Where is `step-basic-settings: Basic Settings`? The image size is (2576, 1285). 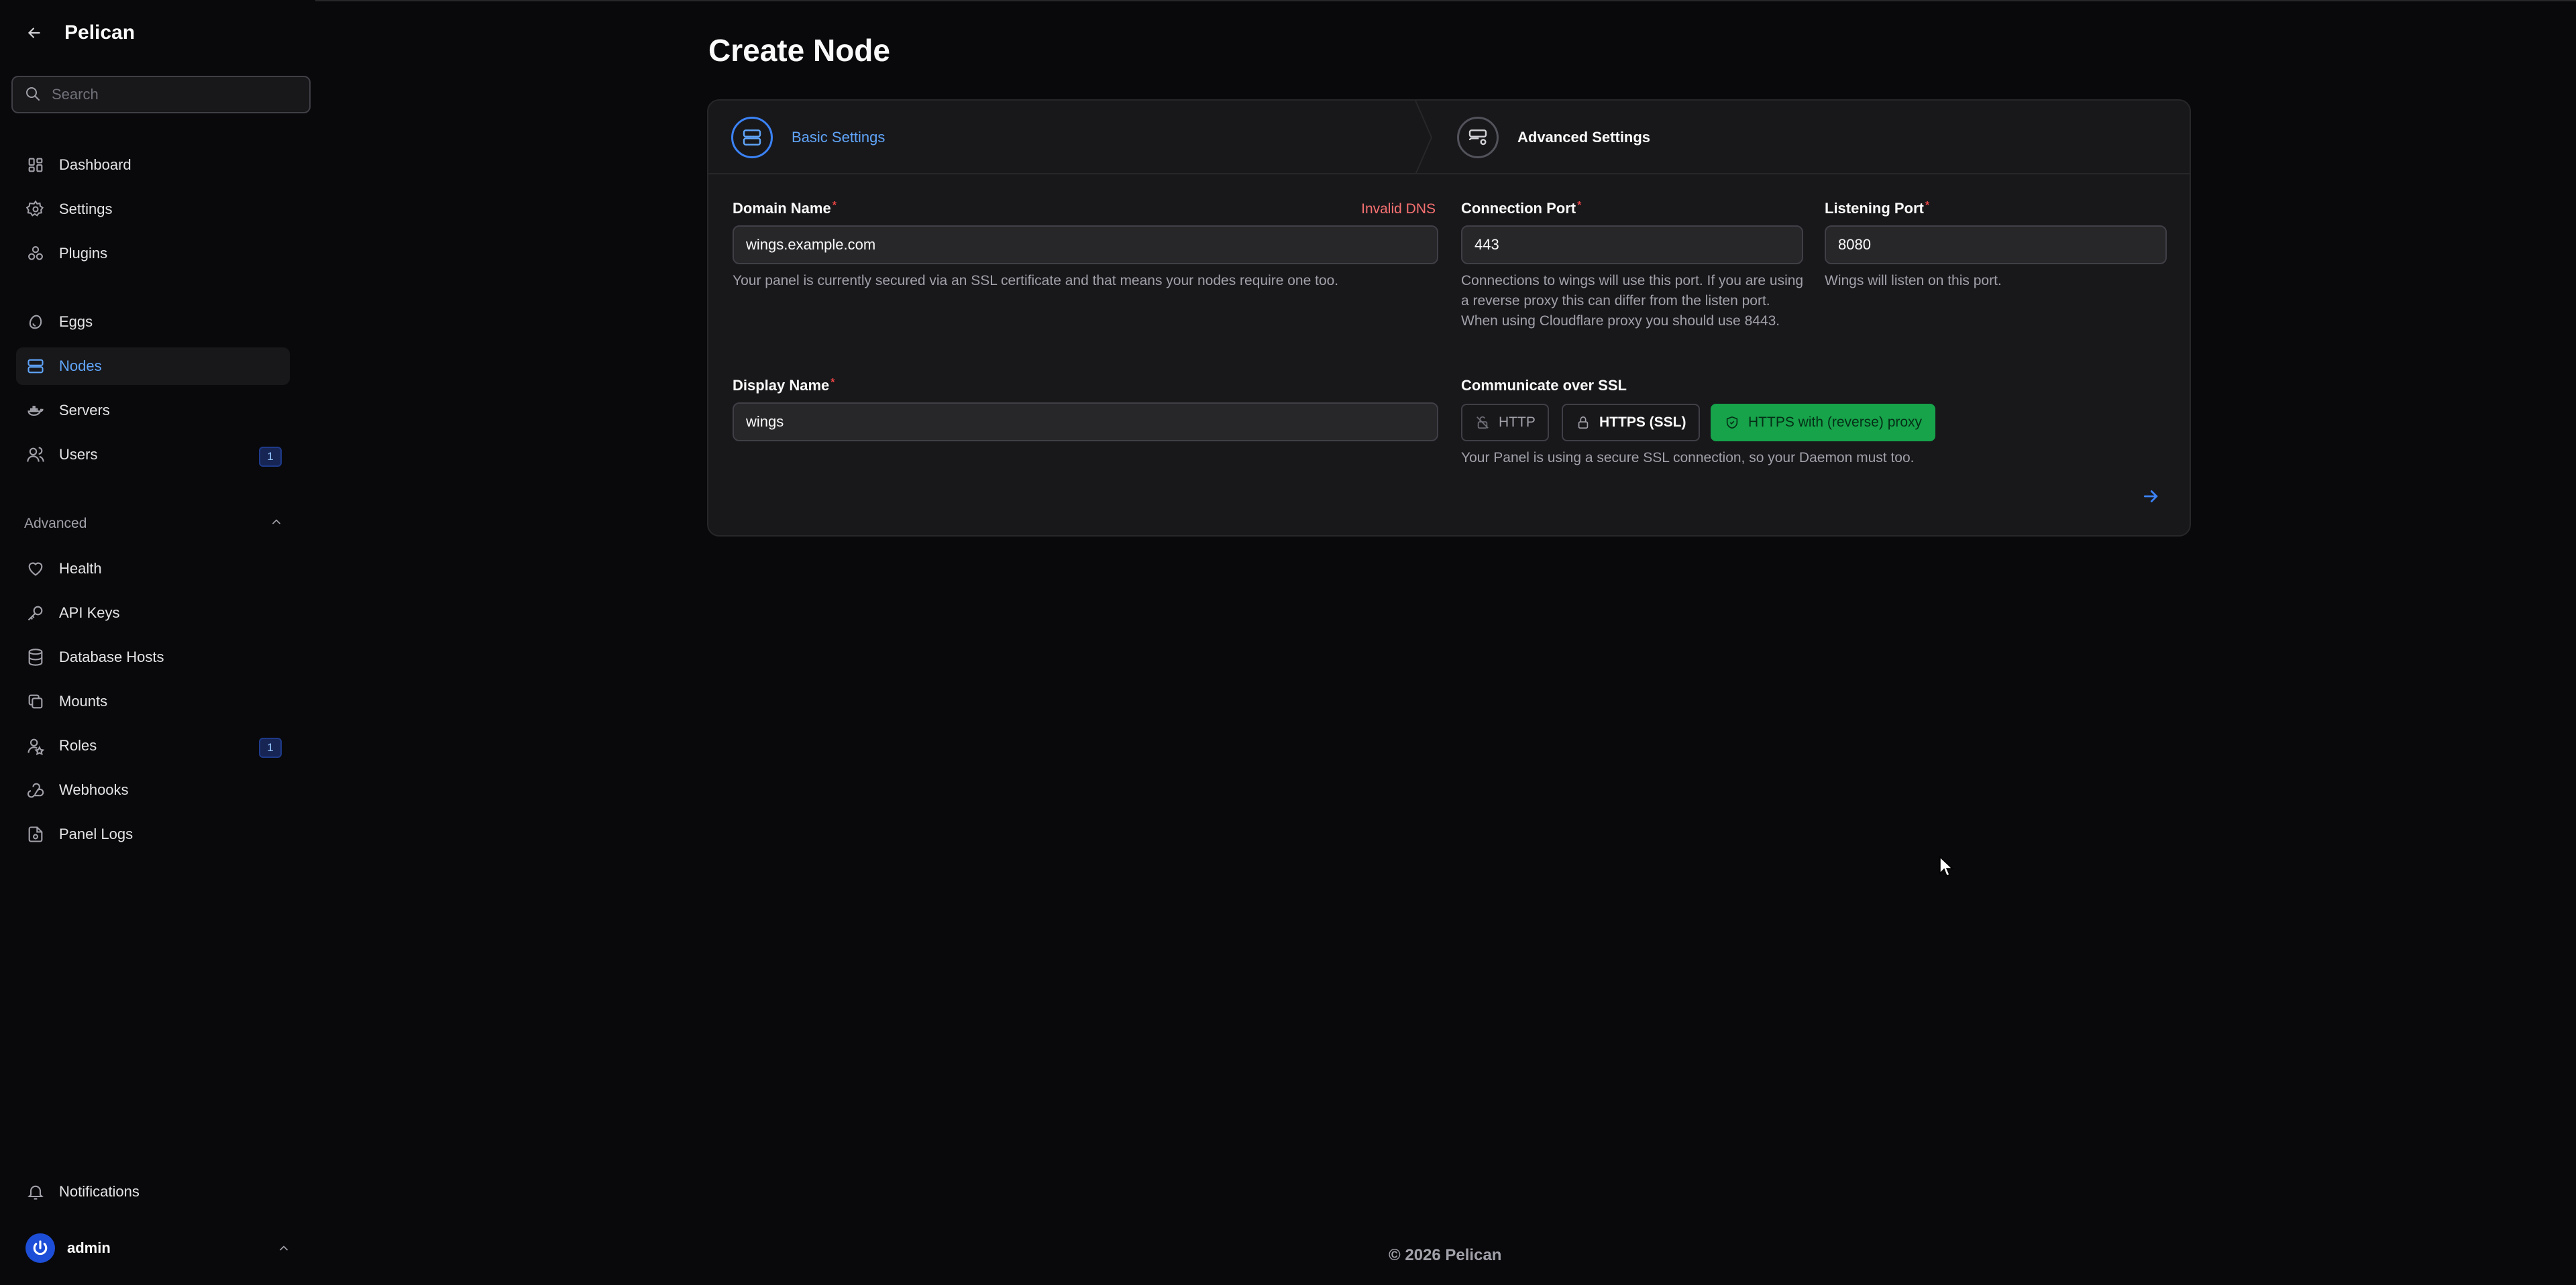 step-basic-settings: Basic Settings is located at coordinates (808, 137).